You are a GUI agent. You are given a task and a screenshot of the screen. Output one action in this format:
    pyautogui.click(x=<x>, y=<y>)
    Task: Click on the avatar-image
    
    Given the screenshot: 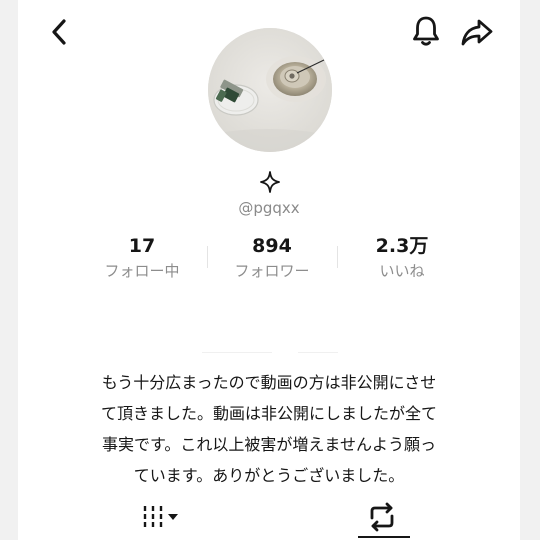 What is the action you would take?
    pyautogui.click(x=270, y=90)
    